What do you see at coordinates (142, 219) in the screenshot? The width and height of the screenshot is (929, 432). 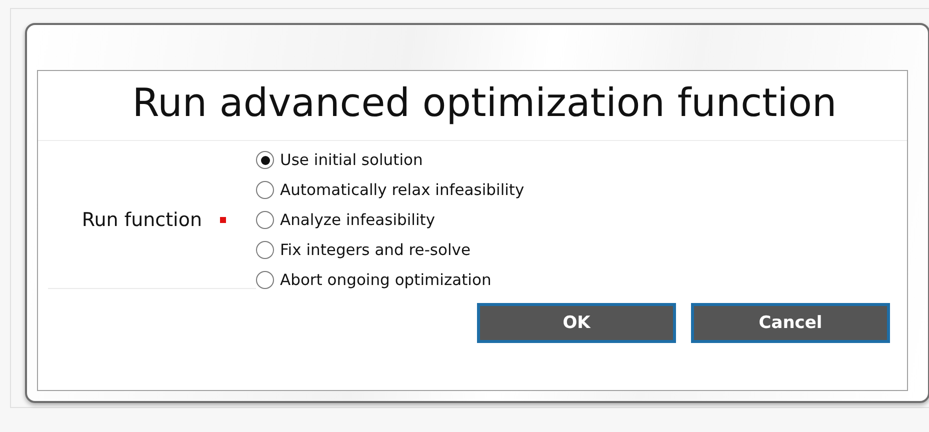 I see `field-label: Run function` at bounding box center [142, 219].